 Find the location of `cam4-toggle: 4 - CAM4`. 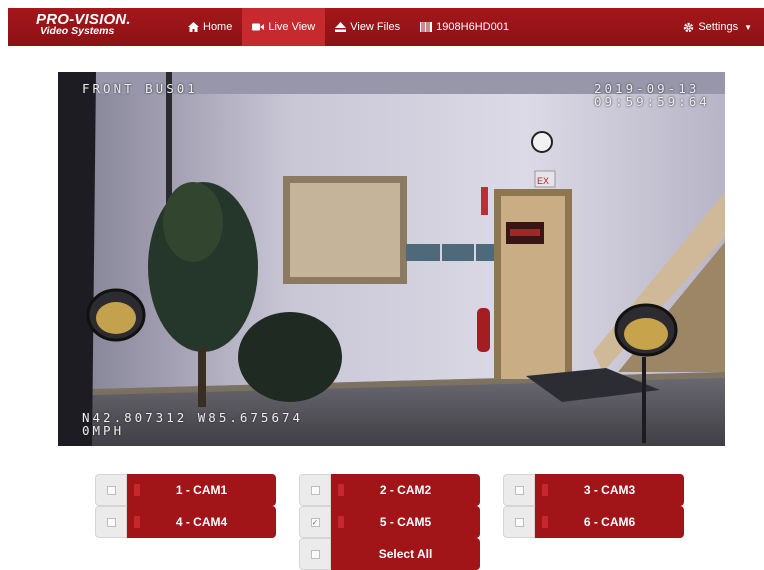

cam4-toggle: 4 - CAM4 is located at coordinates (185, 522).